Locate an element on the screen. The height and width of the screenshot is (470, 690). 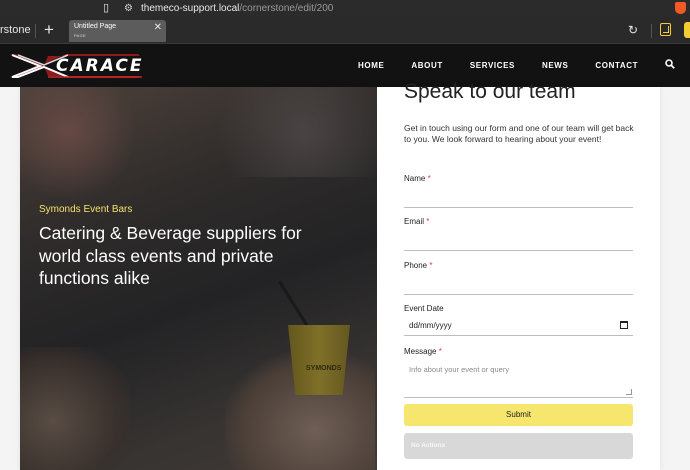
hero-kicker: Symonds Event Bars is located at coordinates (86, 209).